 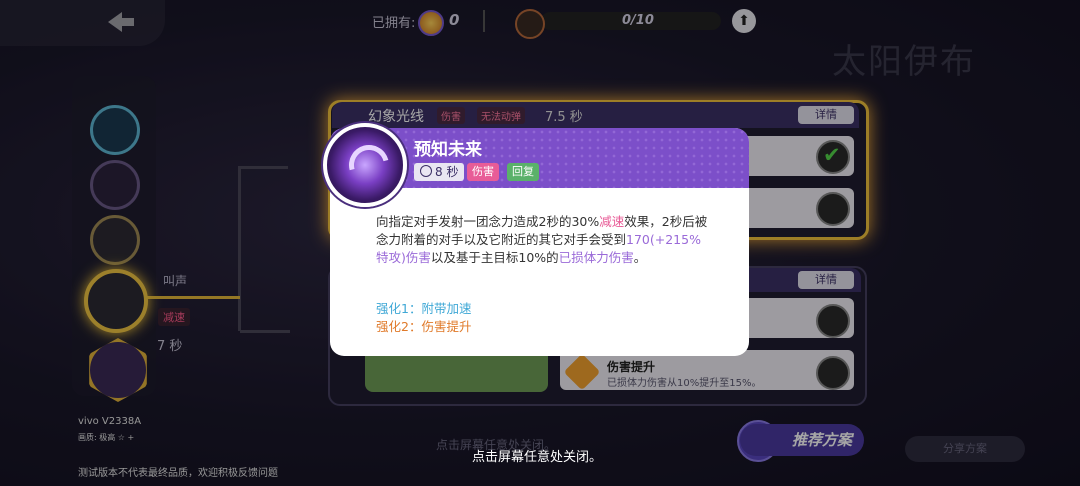 I want to click on enhancement-2: 强化2：伤害提升, so click(x=424, y=326).